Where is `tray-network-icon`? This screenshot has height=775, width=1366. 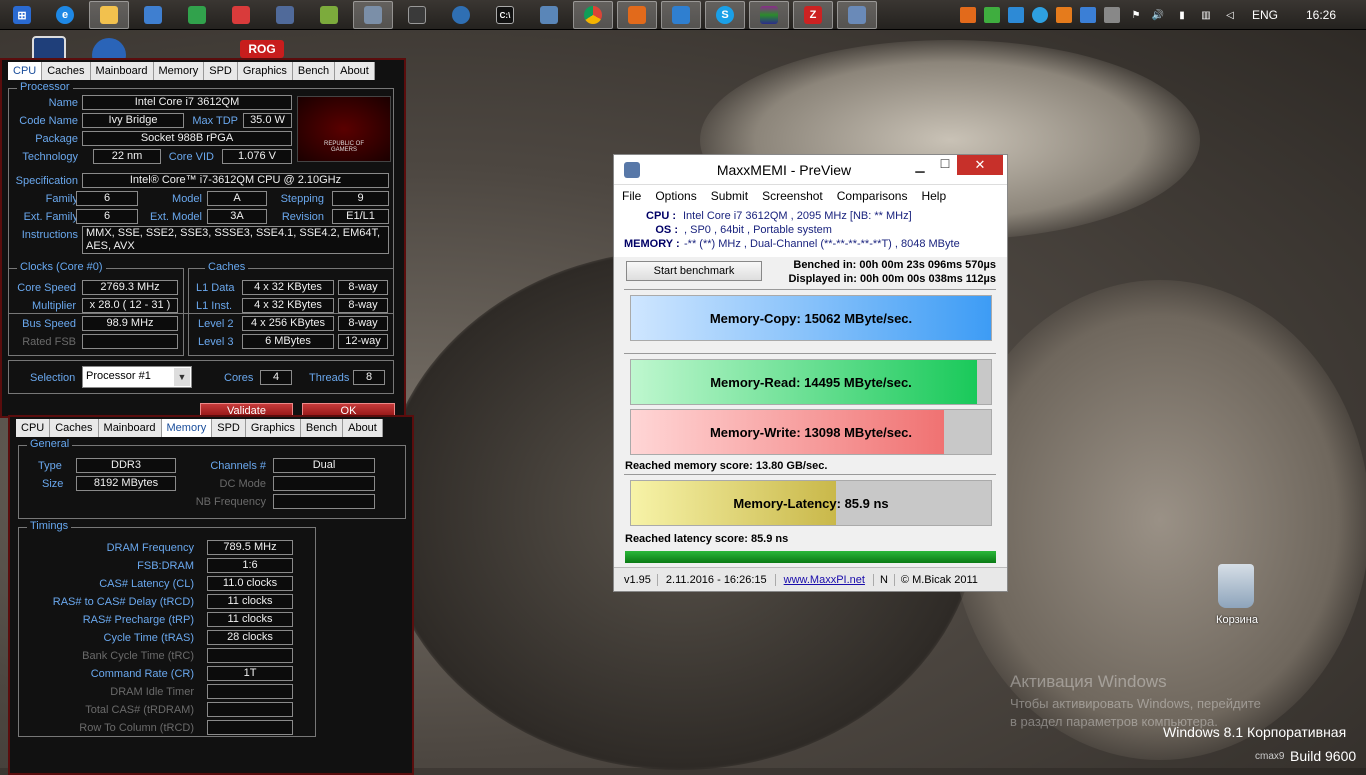 tray-network-icon is located at coordinates (1016, 15).